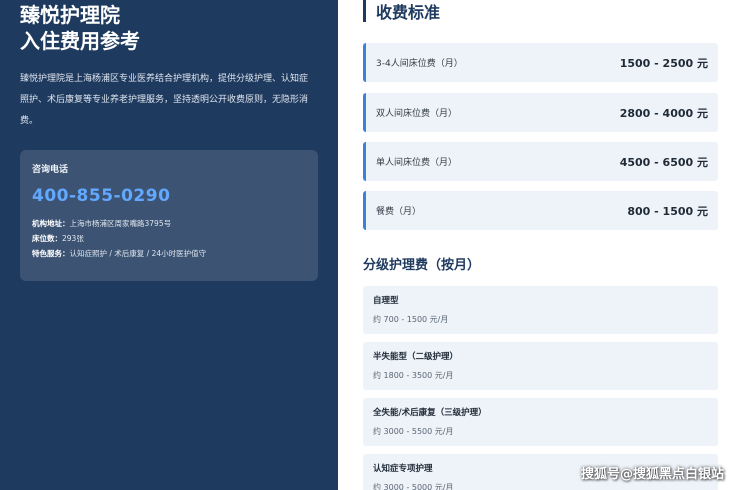 The image size is (740, 490). Describe the element at coordinates (399, 212) in the screenshot. I see `fee-label: 餐费（月）` at that location.